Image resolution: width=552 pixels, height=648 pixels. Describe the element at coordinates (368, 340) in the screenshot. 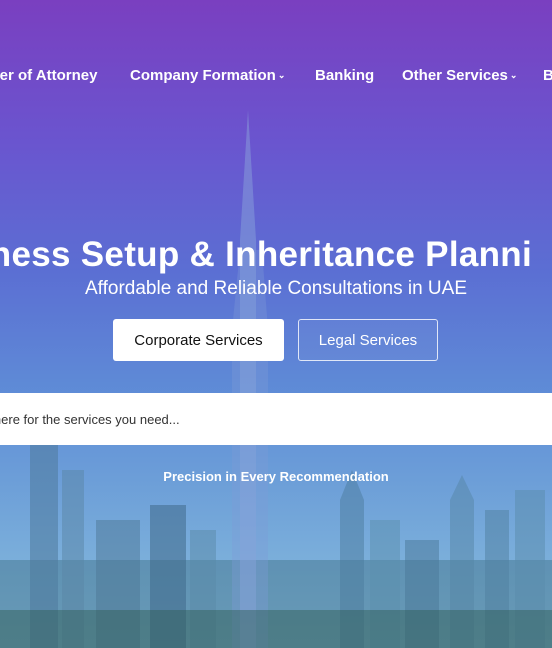

I see `legal-services-button: Legal Services` at that location.